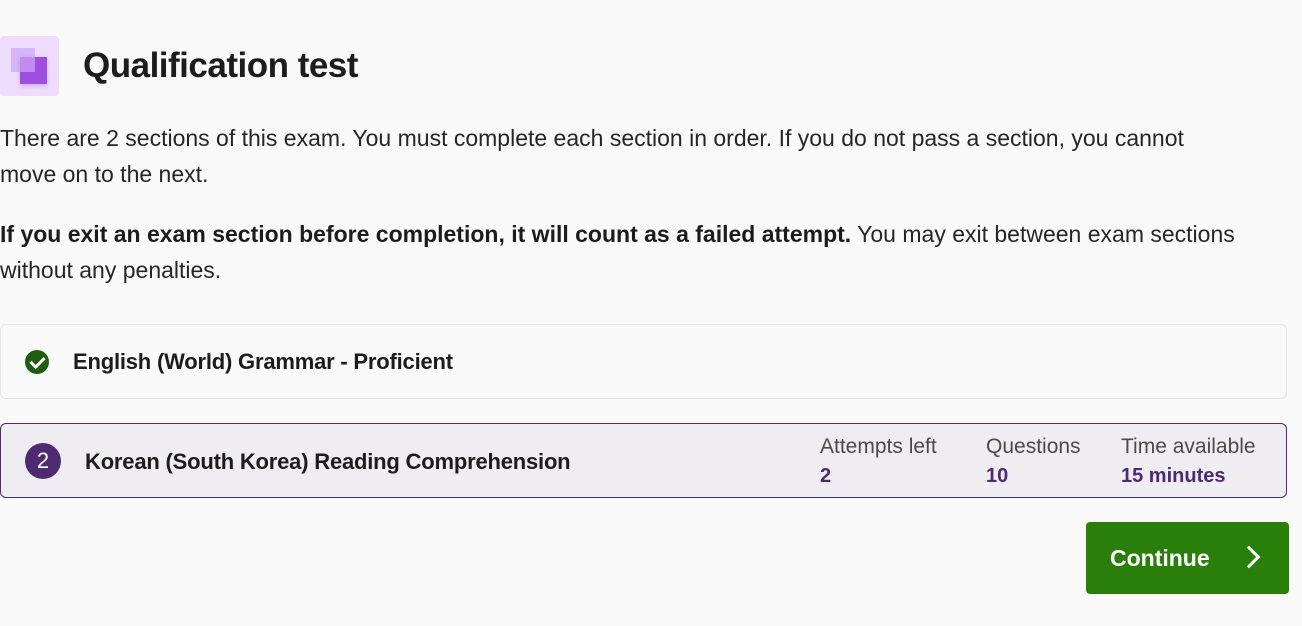  Describe the element at coordinates (643, 361) in the screenshot. I see `exam-section-completed: English (World) Grammar - Proficient` at that location.